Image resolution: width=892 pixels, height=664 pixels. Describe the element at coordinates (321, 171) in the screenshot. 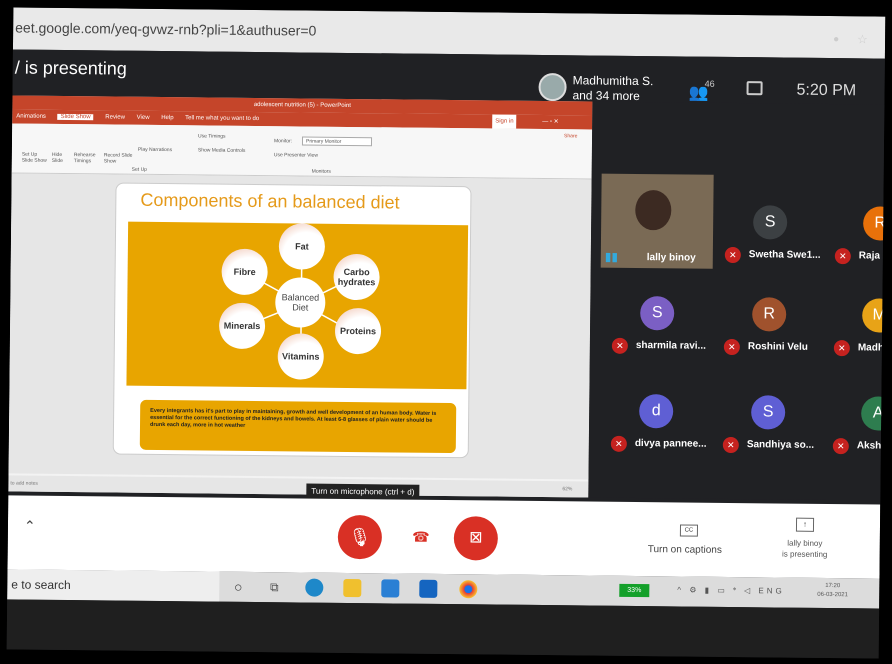

I see `group-monitors-label: Monitors` at that location.